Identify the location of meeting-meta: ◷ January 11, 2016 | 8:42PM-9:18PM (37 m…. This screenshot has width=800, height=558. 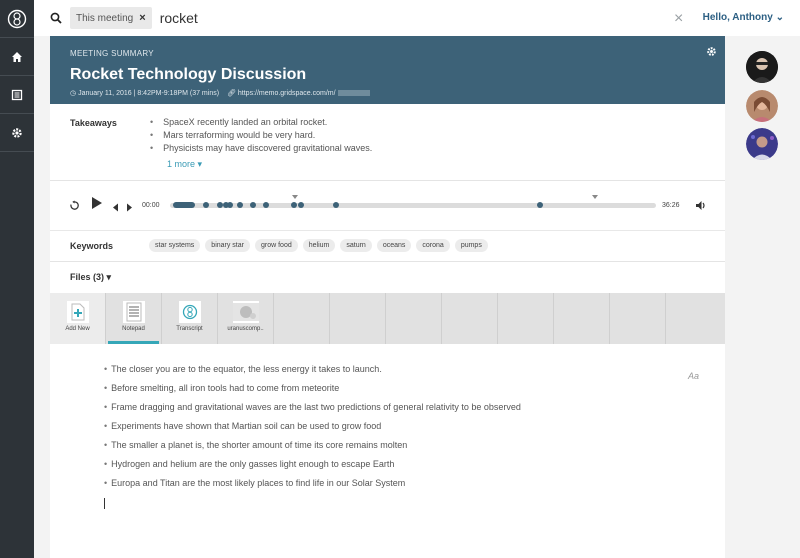
(220, 93).